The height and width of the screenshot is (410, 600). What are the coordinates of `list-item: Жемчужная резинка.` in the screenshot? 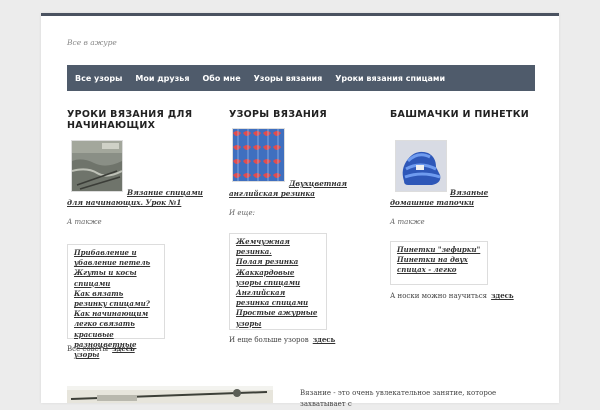 It's located at (278, 247).